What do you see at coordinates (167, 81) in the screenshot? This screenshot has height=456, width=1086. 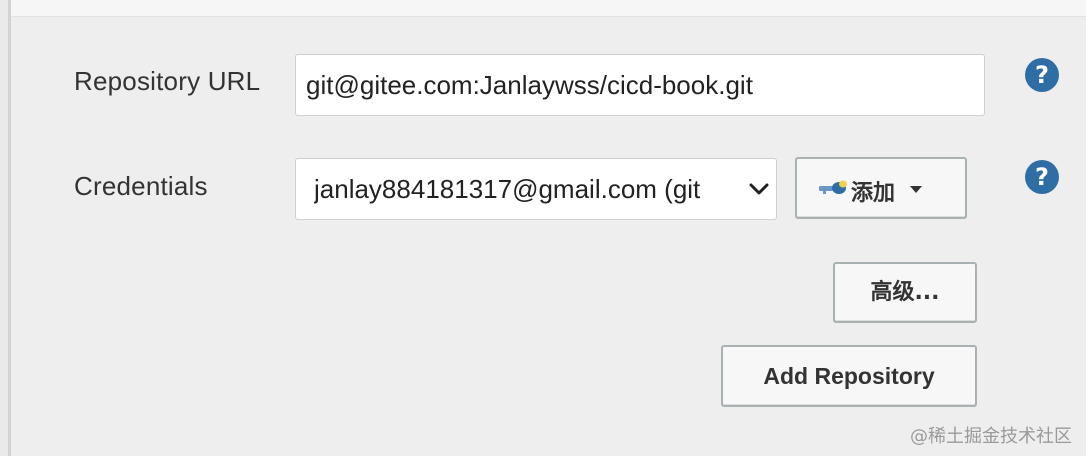 I see `repository-url-label: Repository URL` at bounding box center [167, 81].